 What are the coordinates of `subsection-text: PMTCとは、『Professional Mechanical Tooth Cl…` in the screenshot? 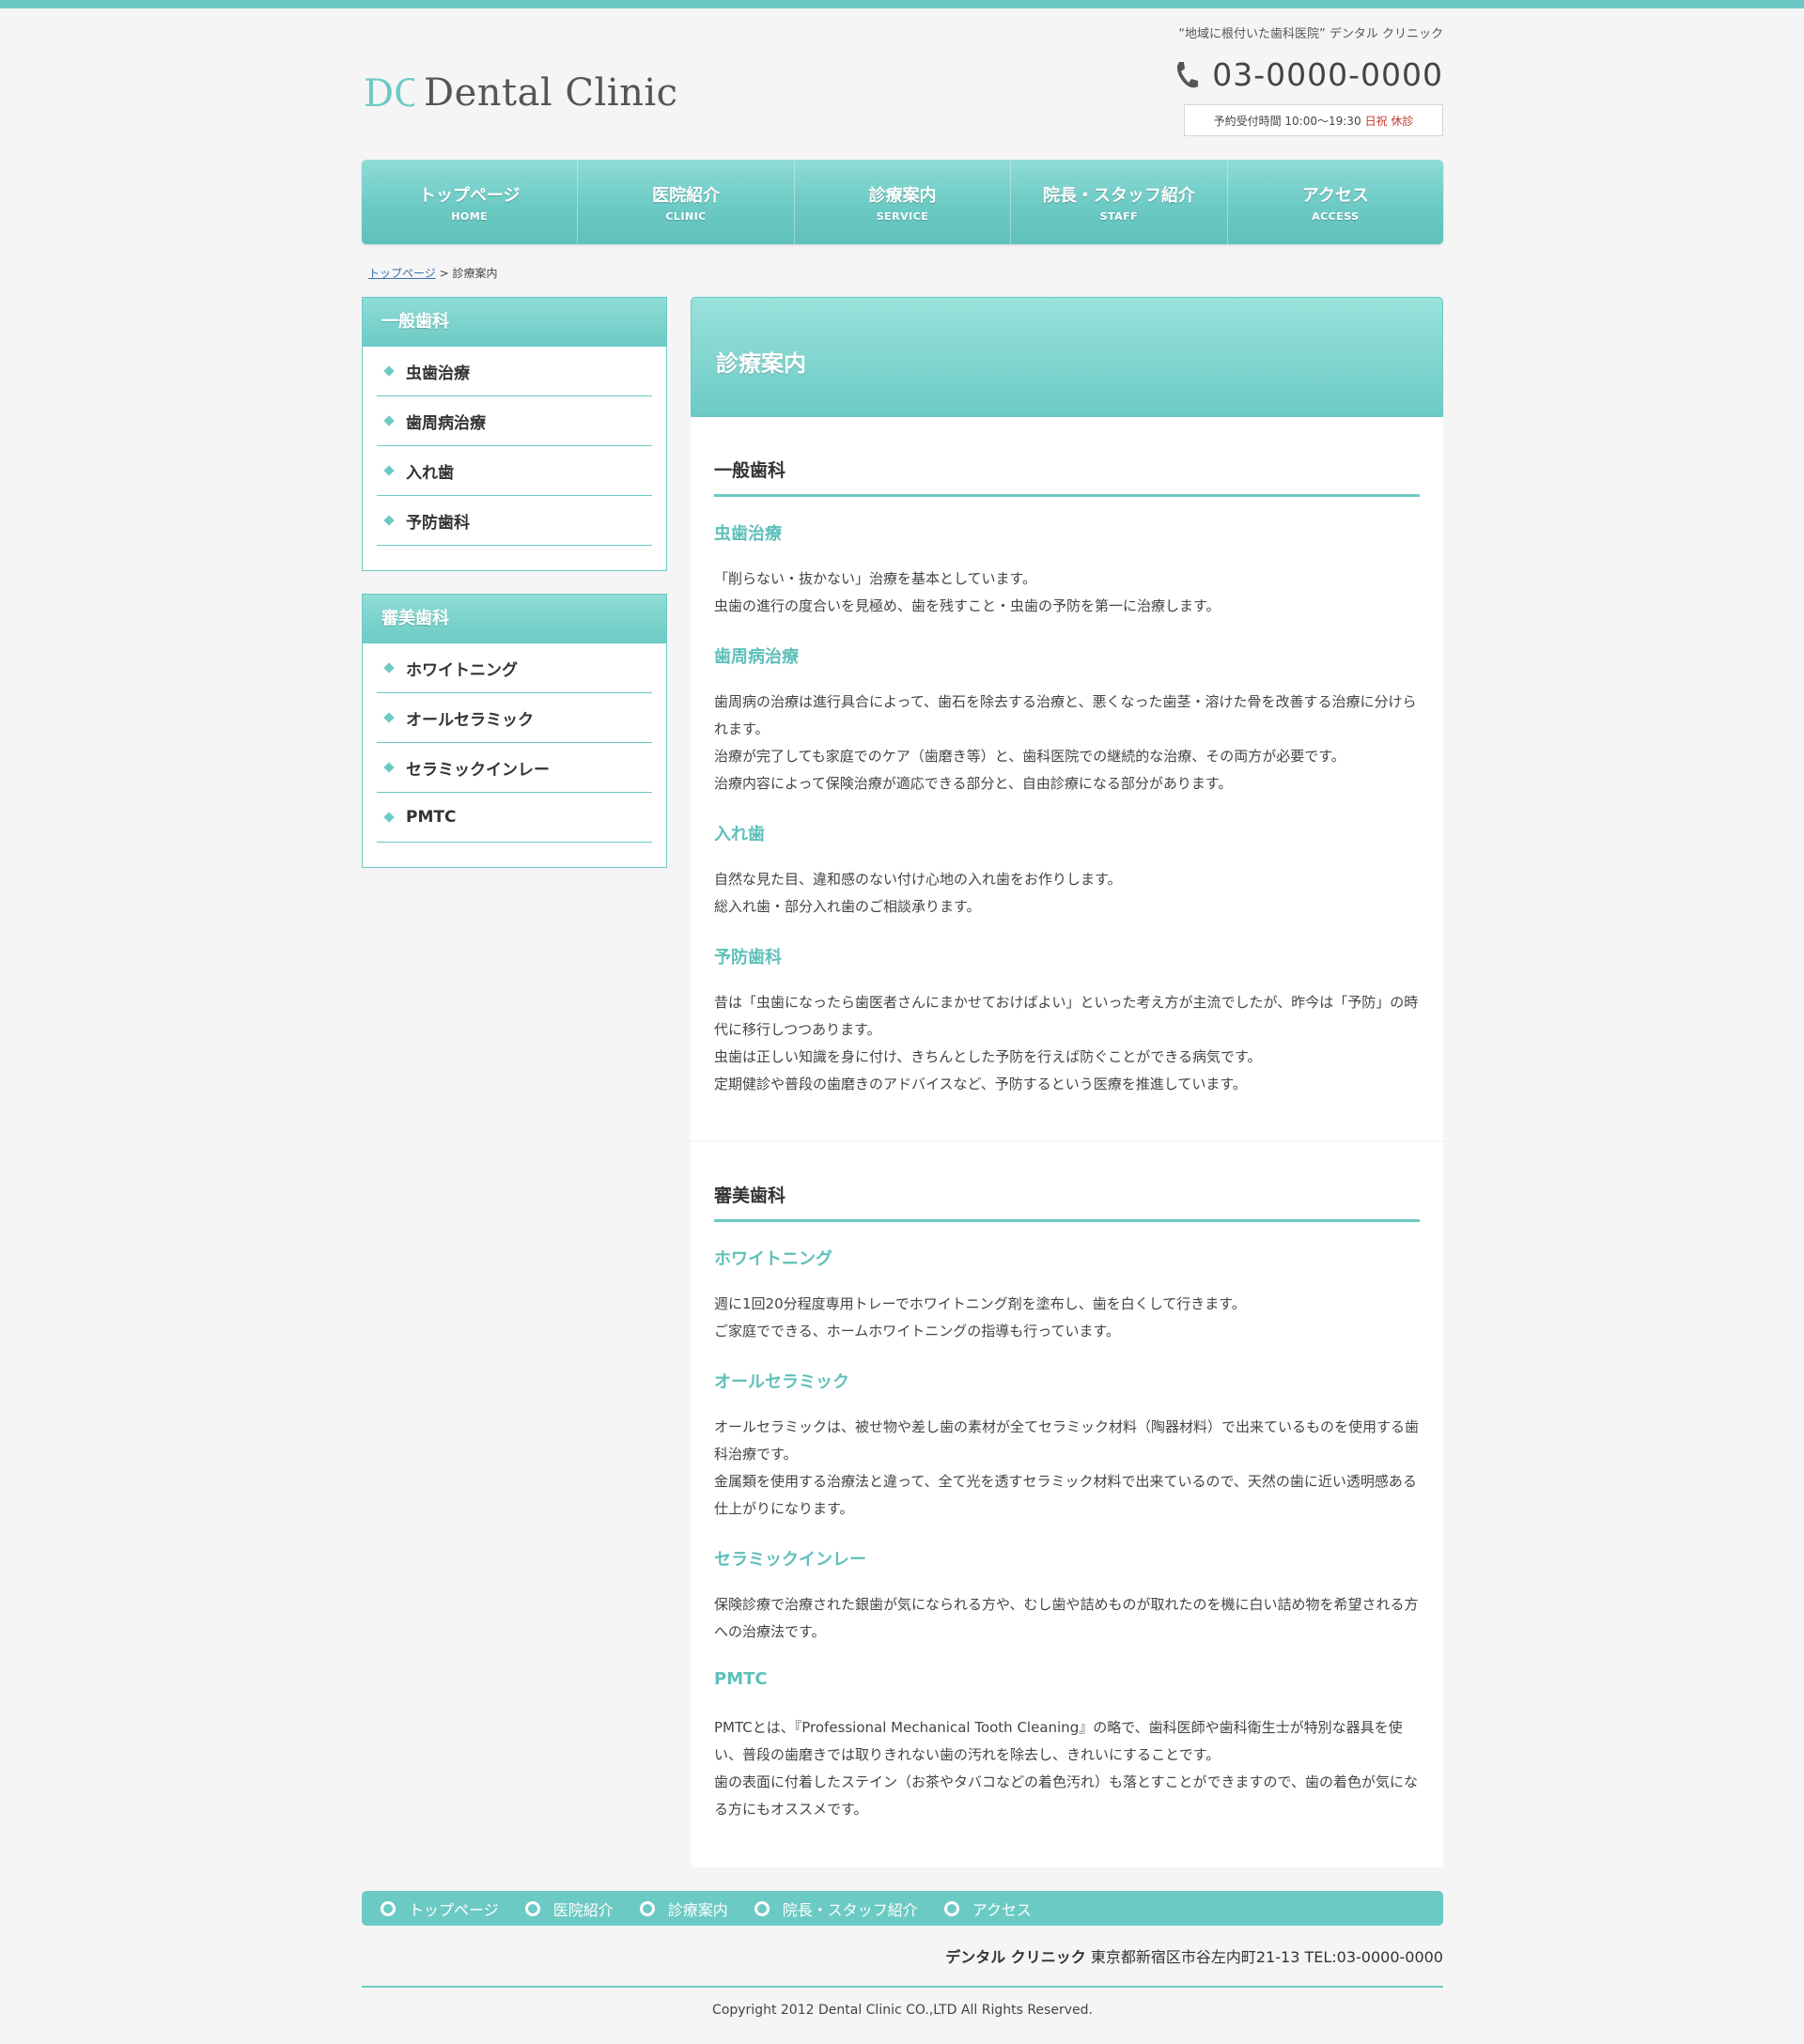 It's located at (1066, 1768).